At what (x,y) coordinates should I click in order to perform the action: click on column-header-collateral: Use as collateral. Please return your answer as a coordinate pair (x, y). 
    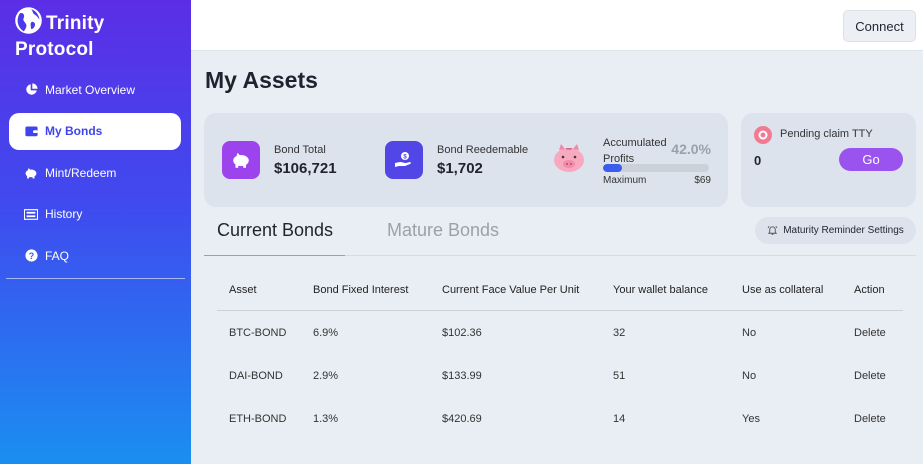
    Looking at the image, I should click on (783, 289).